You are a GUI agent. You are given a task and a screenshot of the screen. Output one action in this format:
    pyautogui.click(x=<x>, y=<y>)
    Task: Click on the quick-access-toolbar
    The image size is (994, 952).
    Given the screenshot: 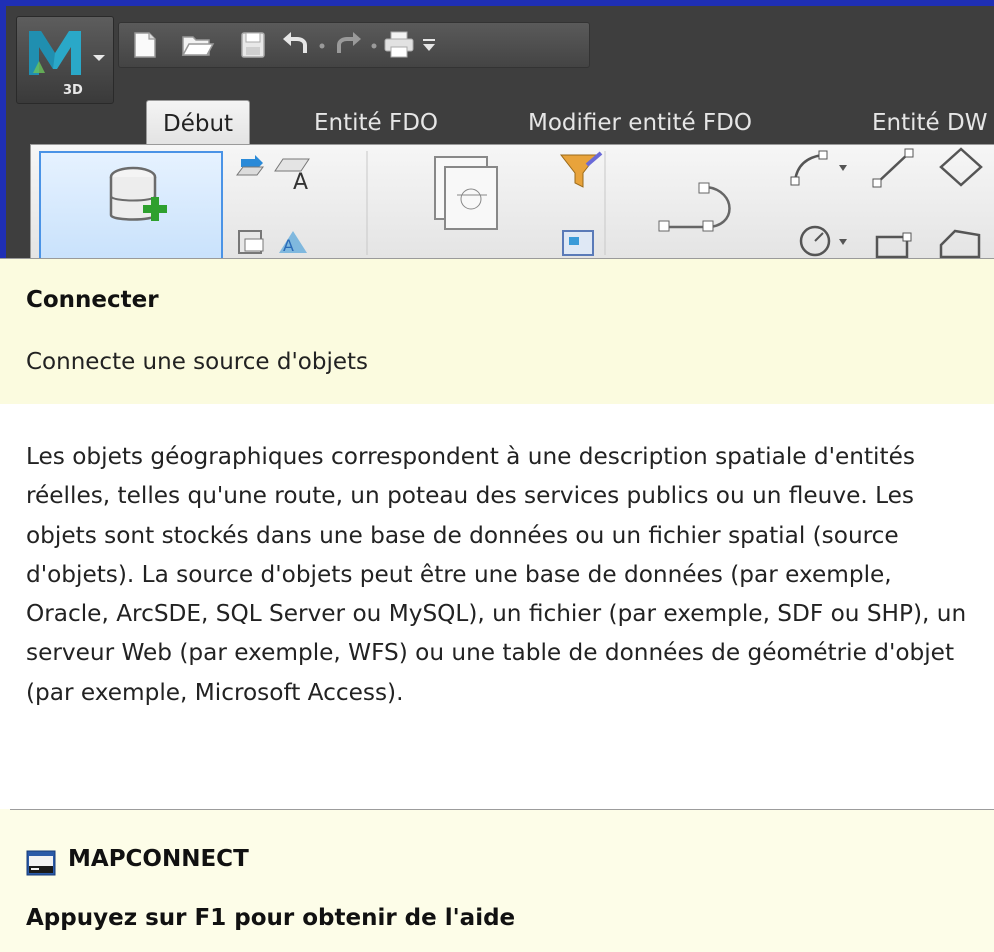 What is the action you would take?
    pyautogui.click(x=354, y=45)
    